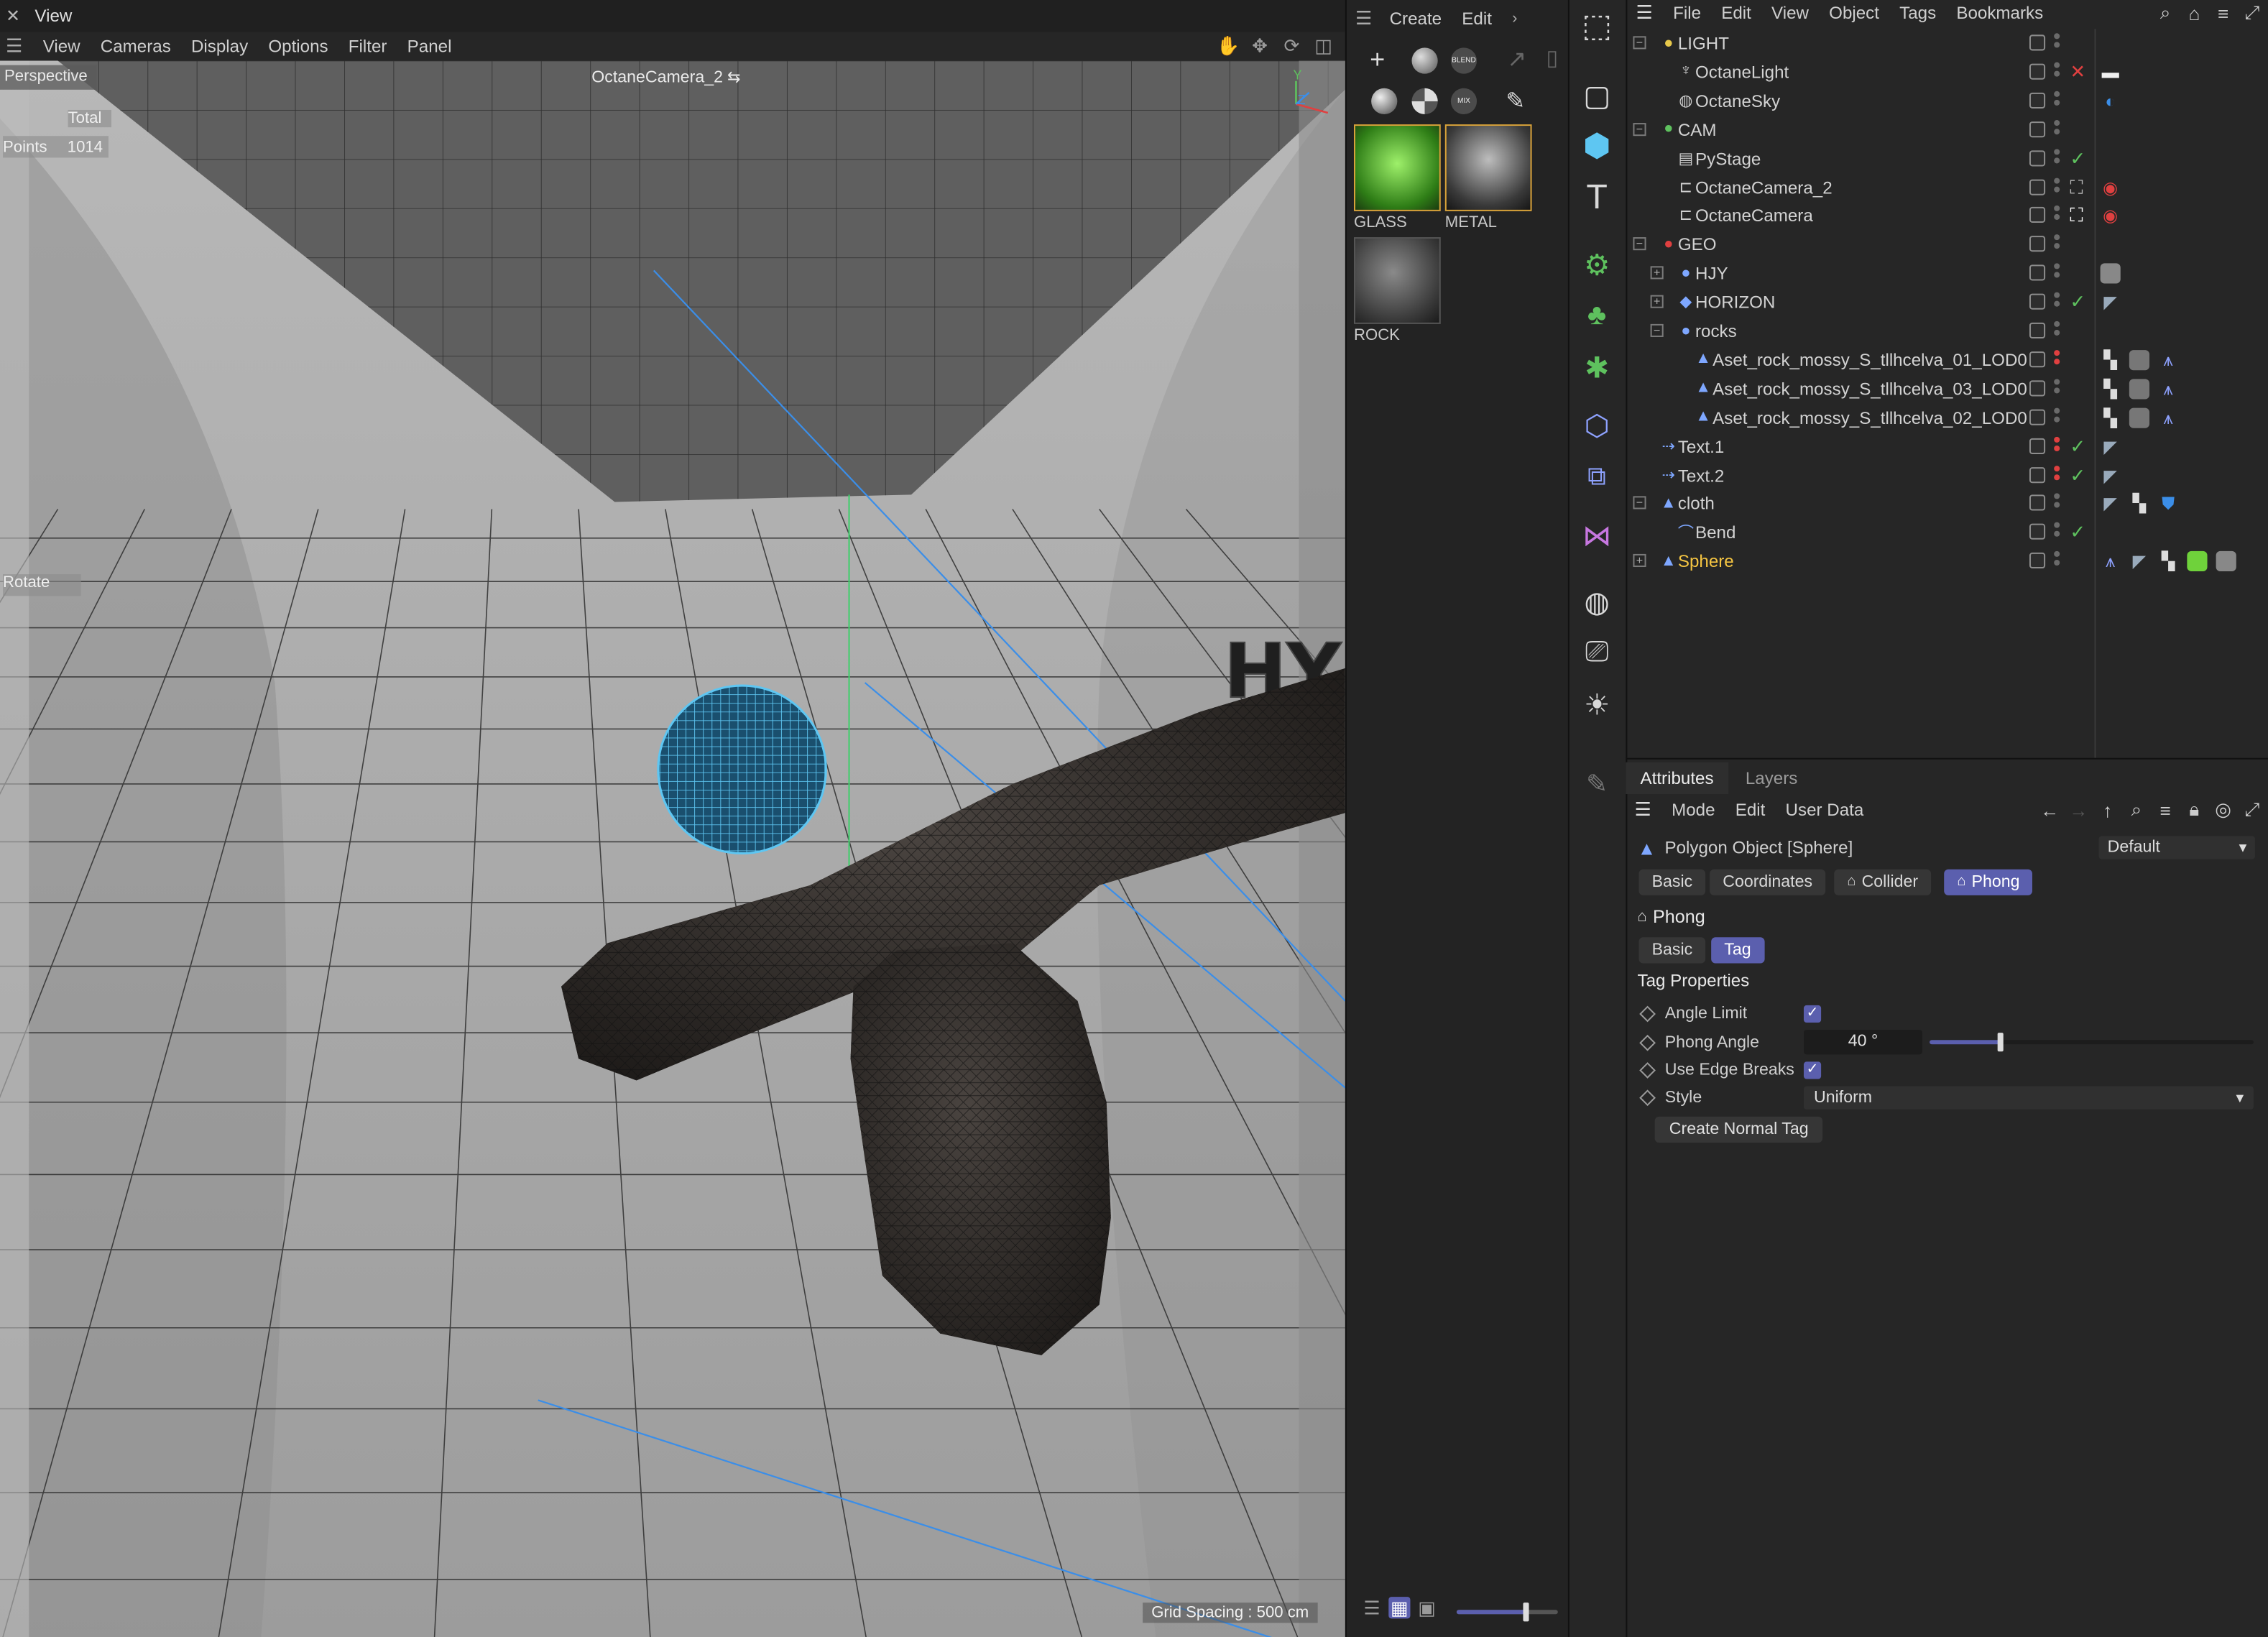 The height and width of the screenshot is (1637, 2268). I want to click on gear-icon: ✱, so click(1597, 367).